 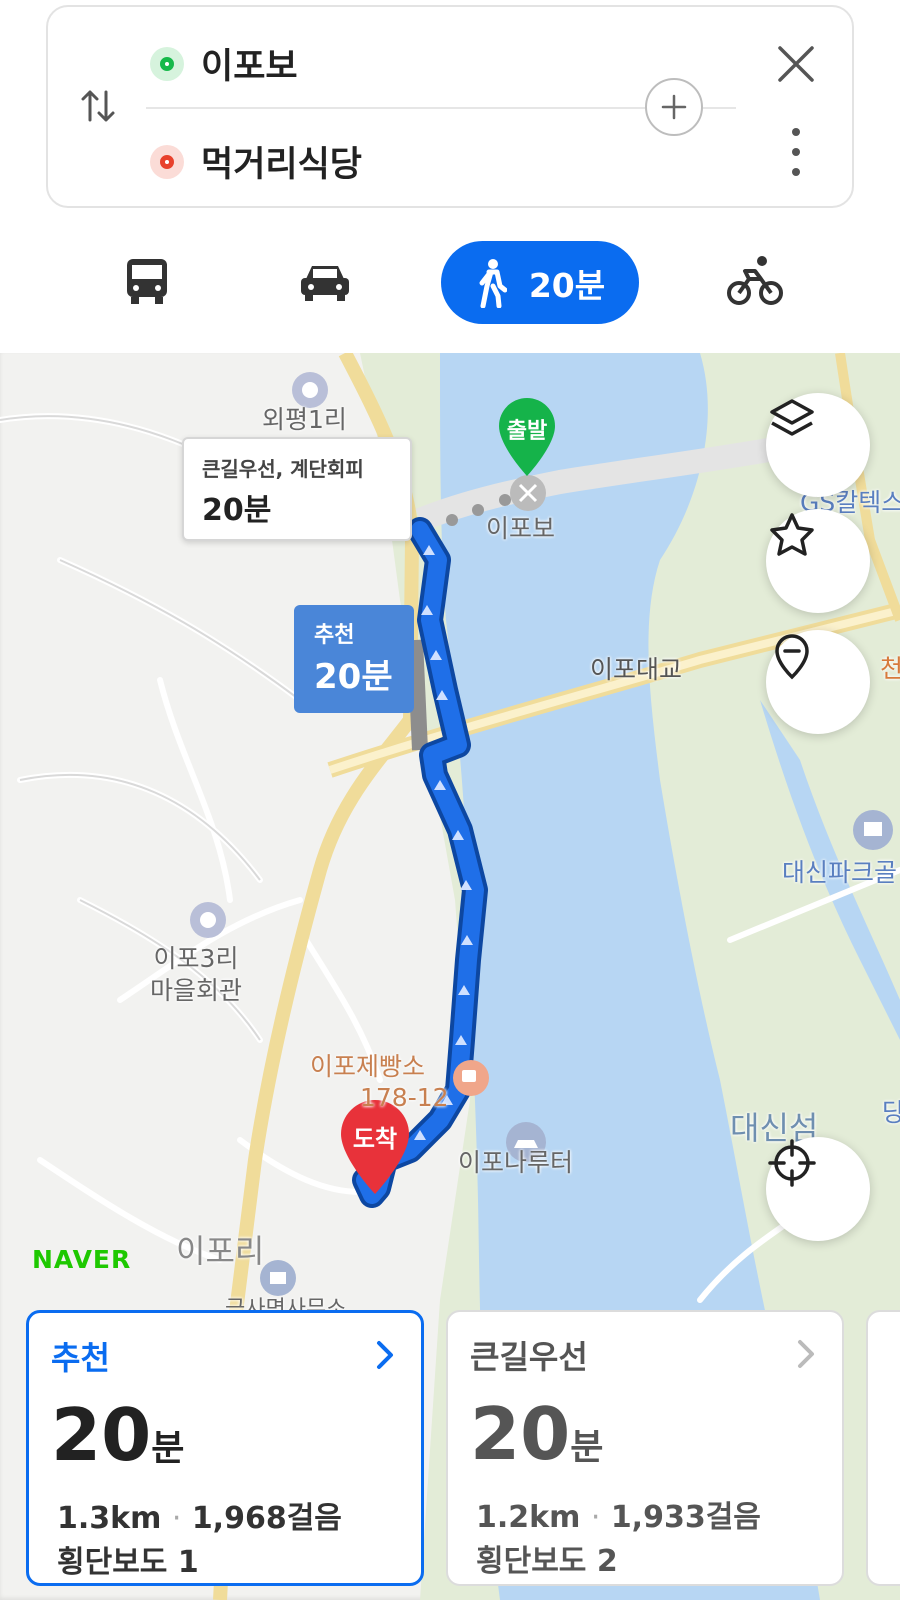 I want to click on add-waypoint-button, so click(x=674, y=107).